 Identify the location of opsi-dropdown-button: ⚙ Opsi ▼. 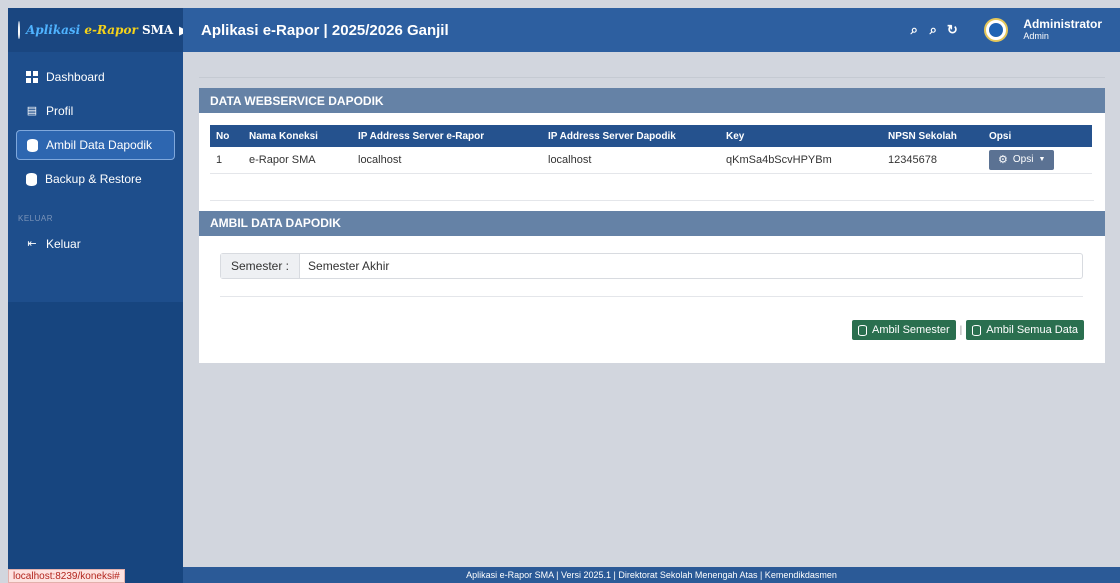
(1022, 159).